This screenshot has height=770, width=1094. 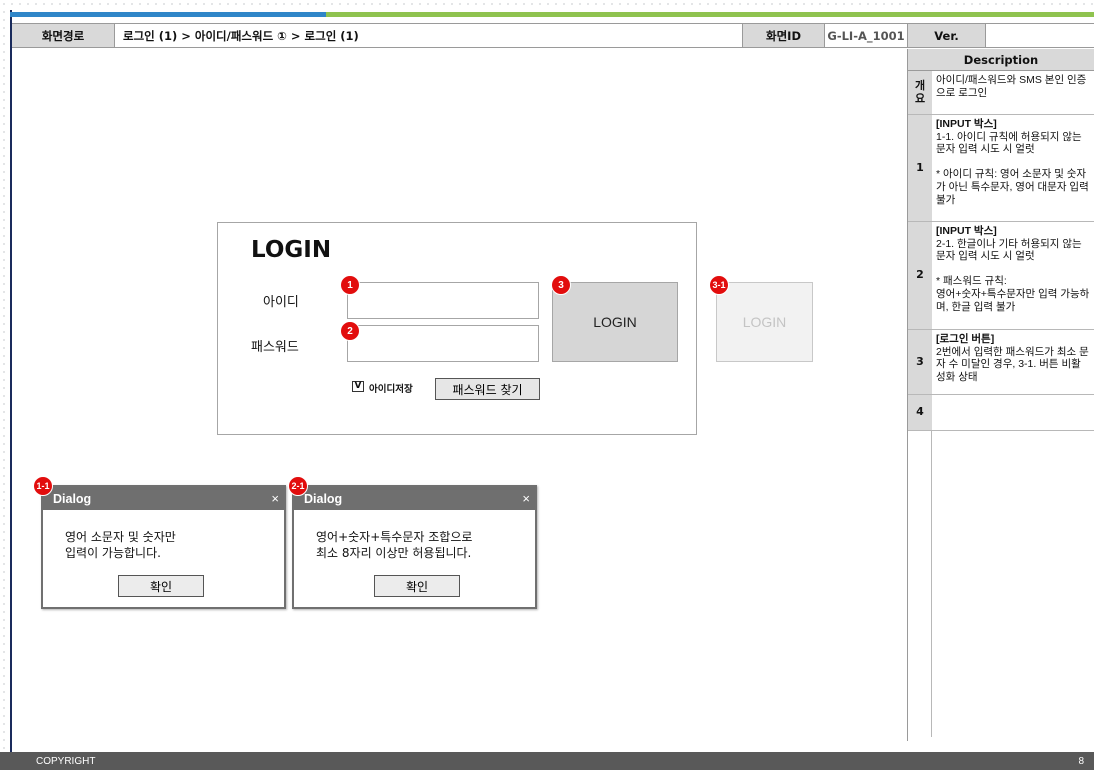 I want to click on description-row-4: 4, so click(x=1001, y=413).